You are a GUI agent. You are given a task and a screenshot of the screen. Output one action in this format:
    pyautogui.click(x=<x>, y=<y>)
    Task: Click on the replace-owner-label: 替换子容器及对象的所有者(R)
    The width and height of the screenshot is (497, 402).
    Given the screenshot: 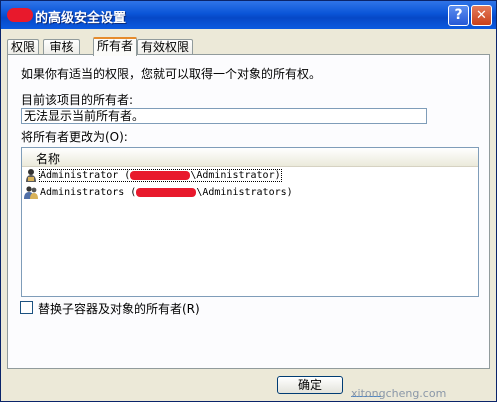 What is the action you would take?
    pyautogui.click(x=119, y=308)
    